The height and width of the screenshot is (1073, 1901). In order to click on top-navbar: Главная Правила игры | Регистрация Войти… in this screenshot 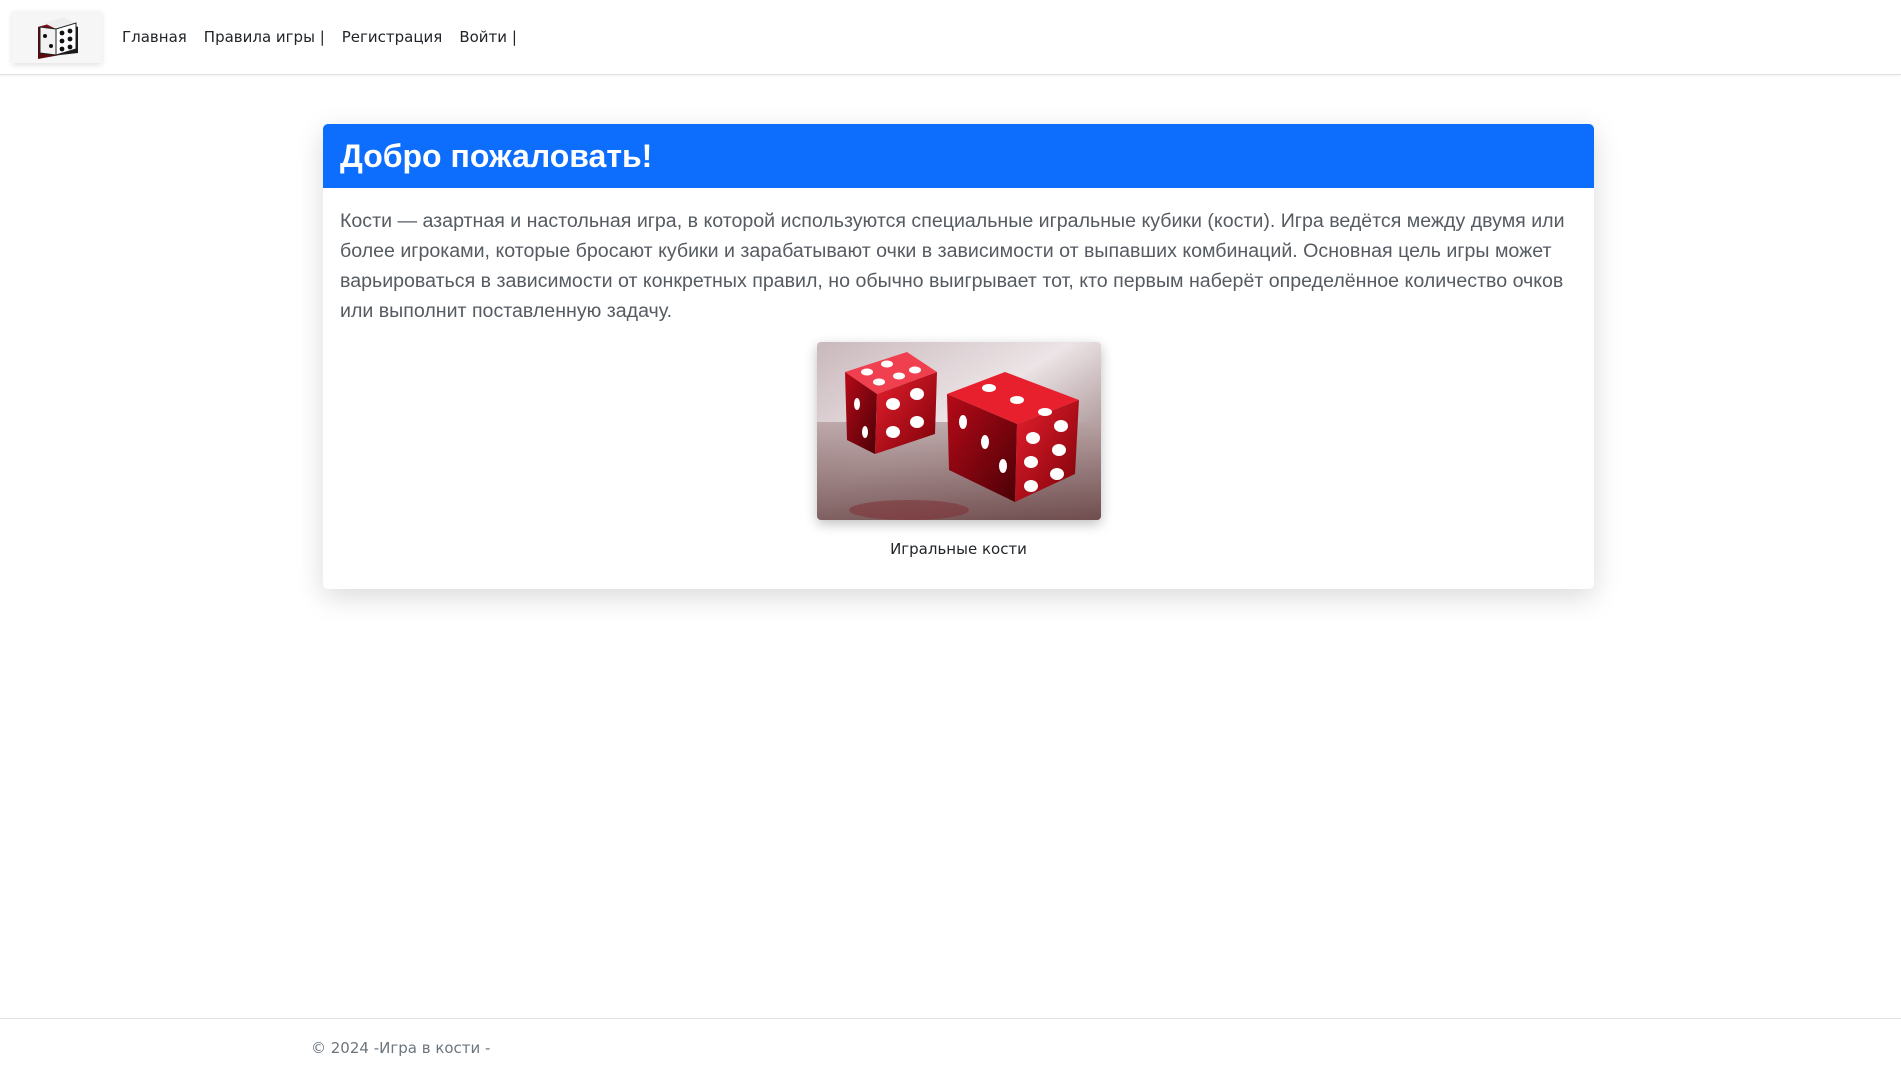, I will do `click(950, 37)`.